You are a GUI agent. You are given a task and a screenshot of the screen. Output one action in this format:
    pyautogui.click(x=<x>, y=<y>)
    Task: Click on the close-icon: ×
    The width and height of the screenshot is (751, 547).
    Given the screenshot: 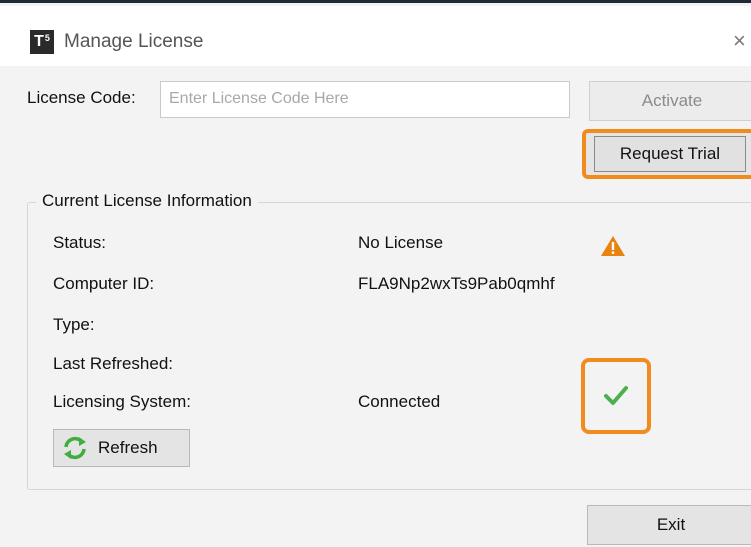 What is the action you would take?
    pyautogui.click(x=739, y=41)
    